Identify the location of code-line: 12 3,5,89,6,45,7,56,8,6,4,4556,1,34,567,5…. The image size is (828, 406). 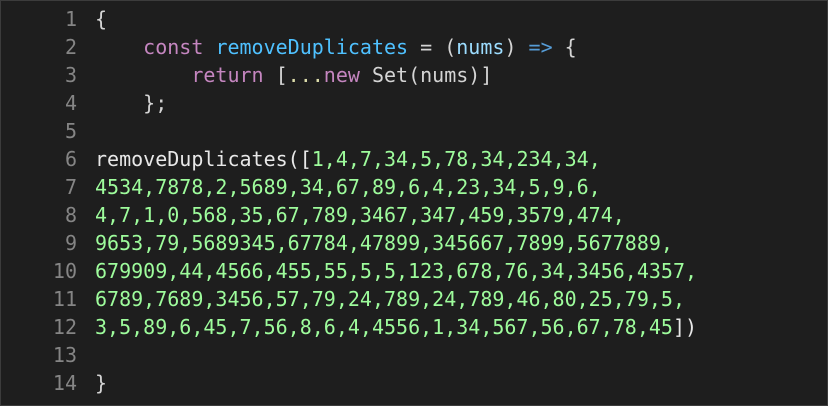
(414, 327).